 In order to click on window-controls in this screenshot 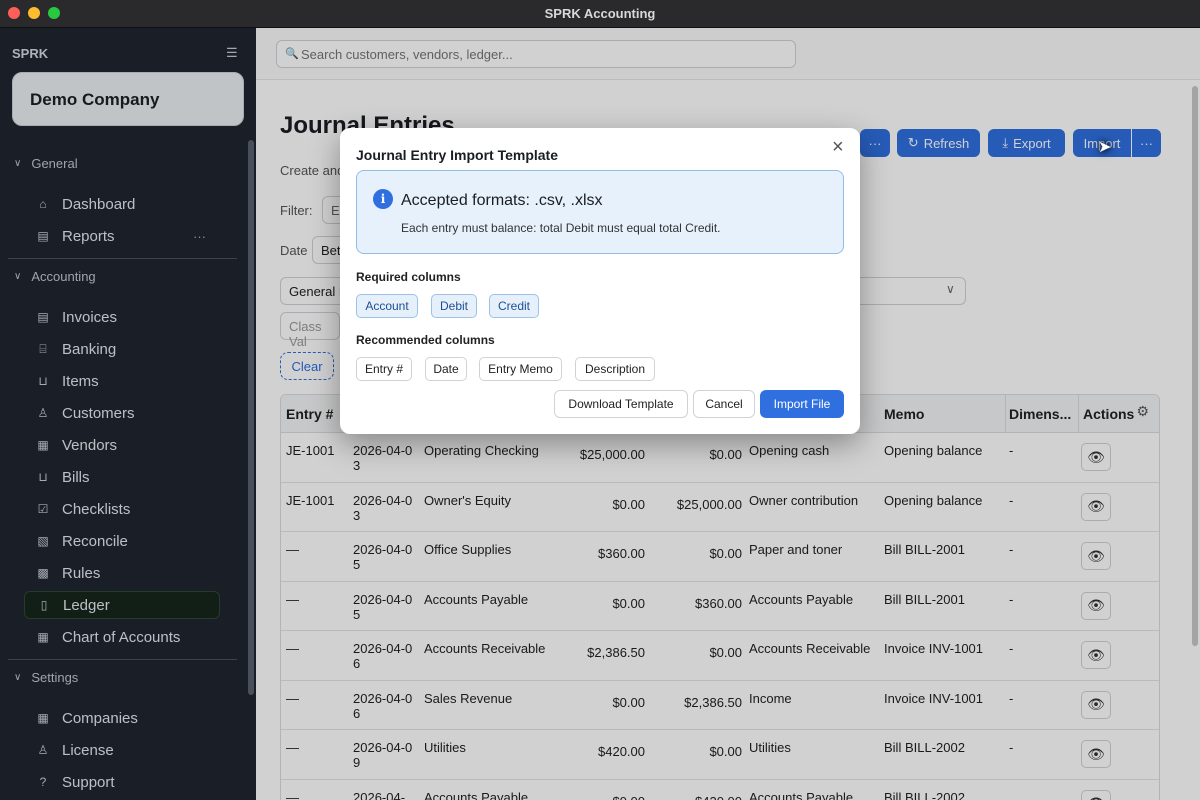, I will do `click(34, 13)`.